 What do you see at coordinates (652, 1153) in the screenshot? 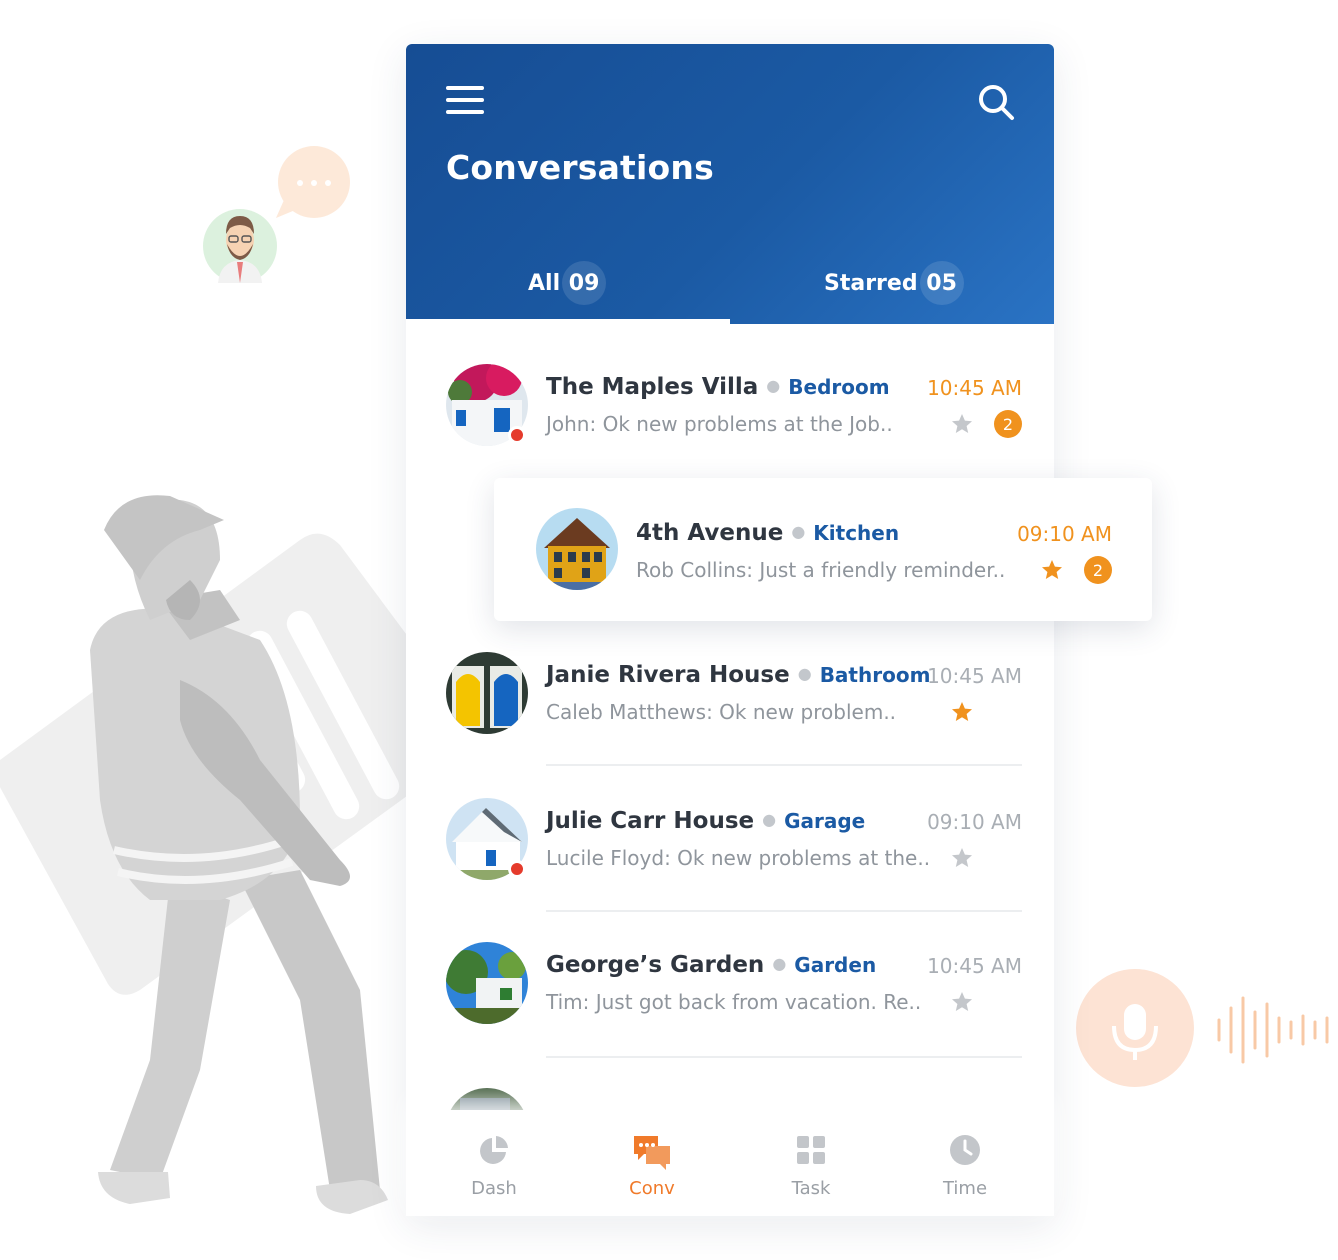
I see `chat-bubbles-icon` at bounding box center [652, 1153].